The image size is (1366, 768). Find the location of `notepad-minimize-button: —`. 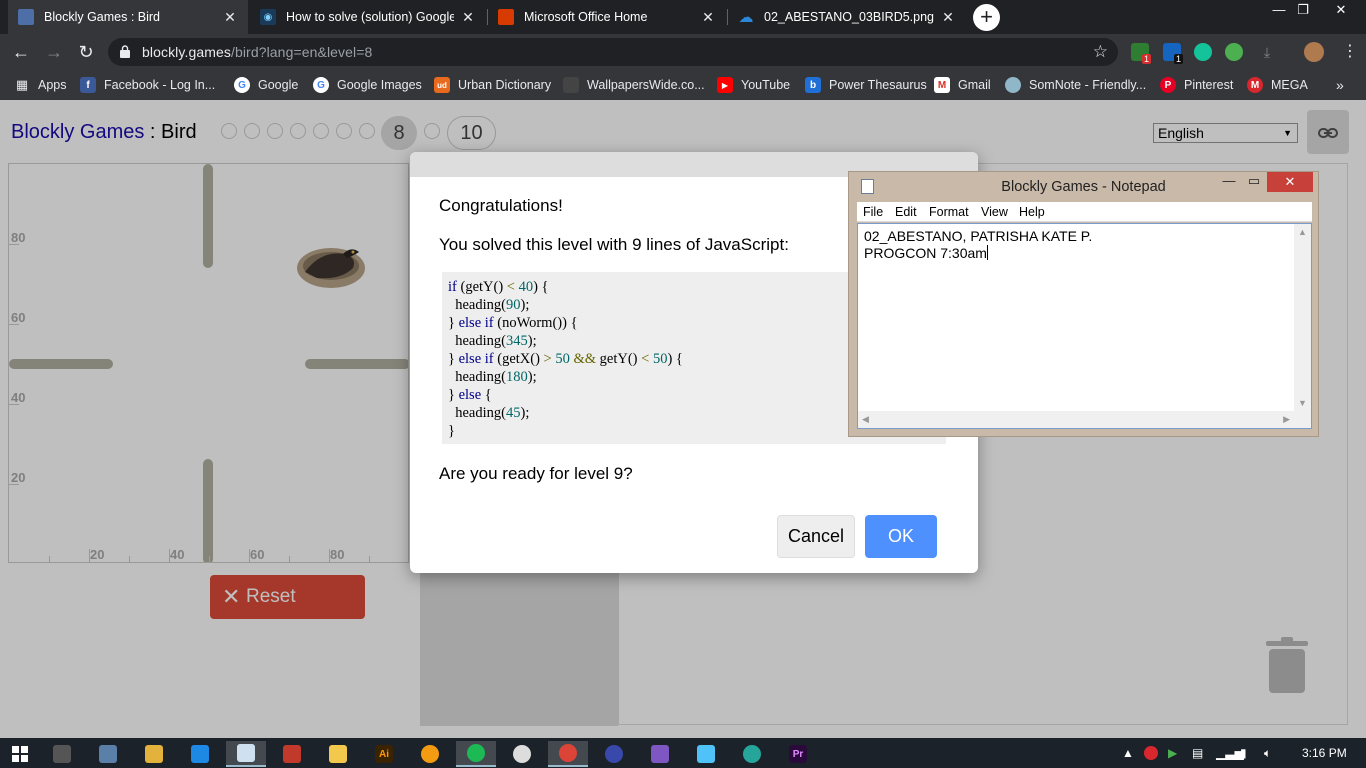

notepad-minimize-button: — is located at coordinates (1229, 182).